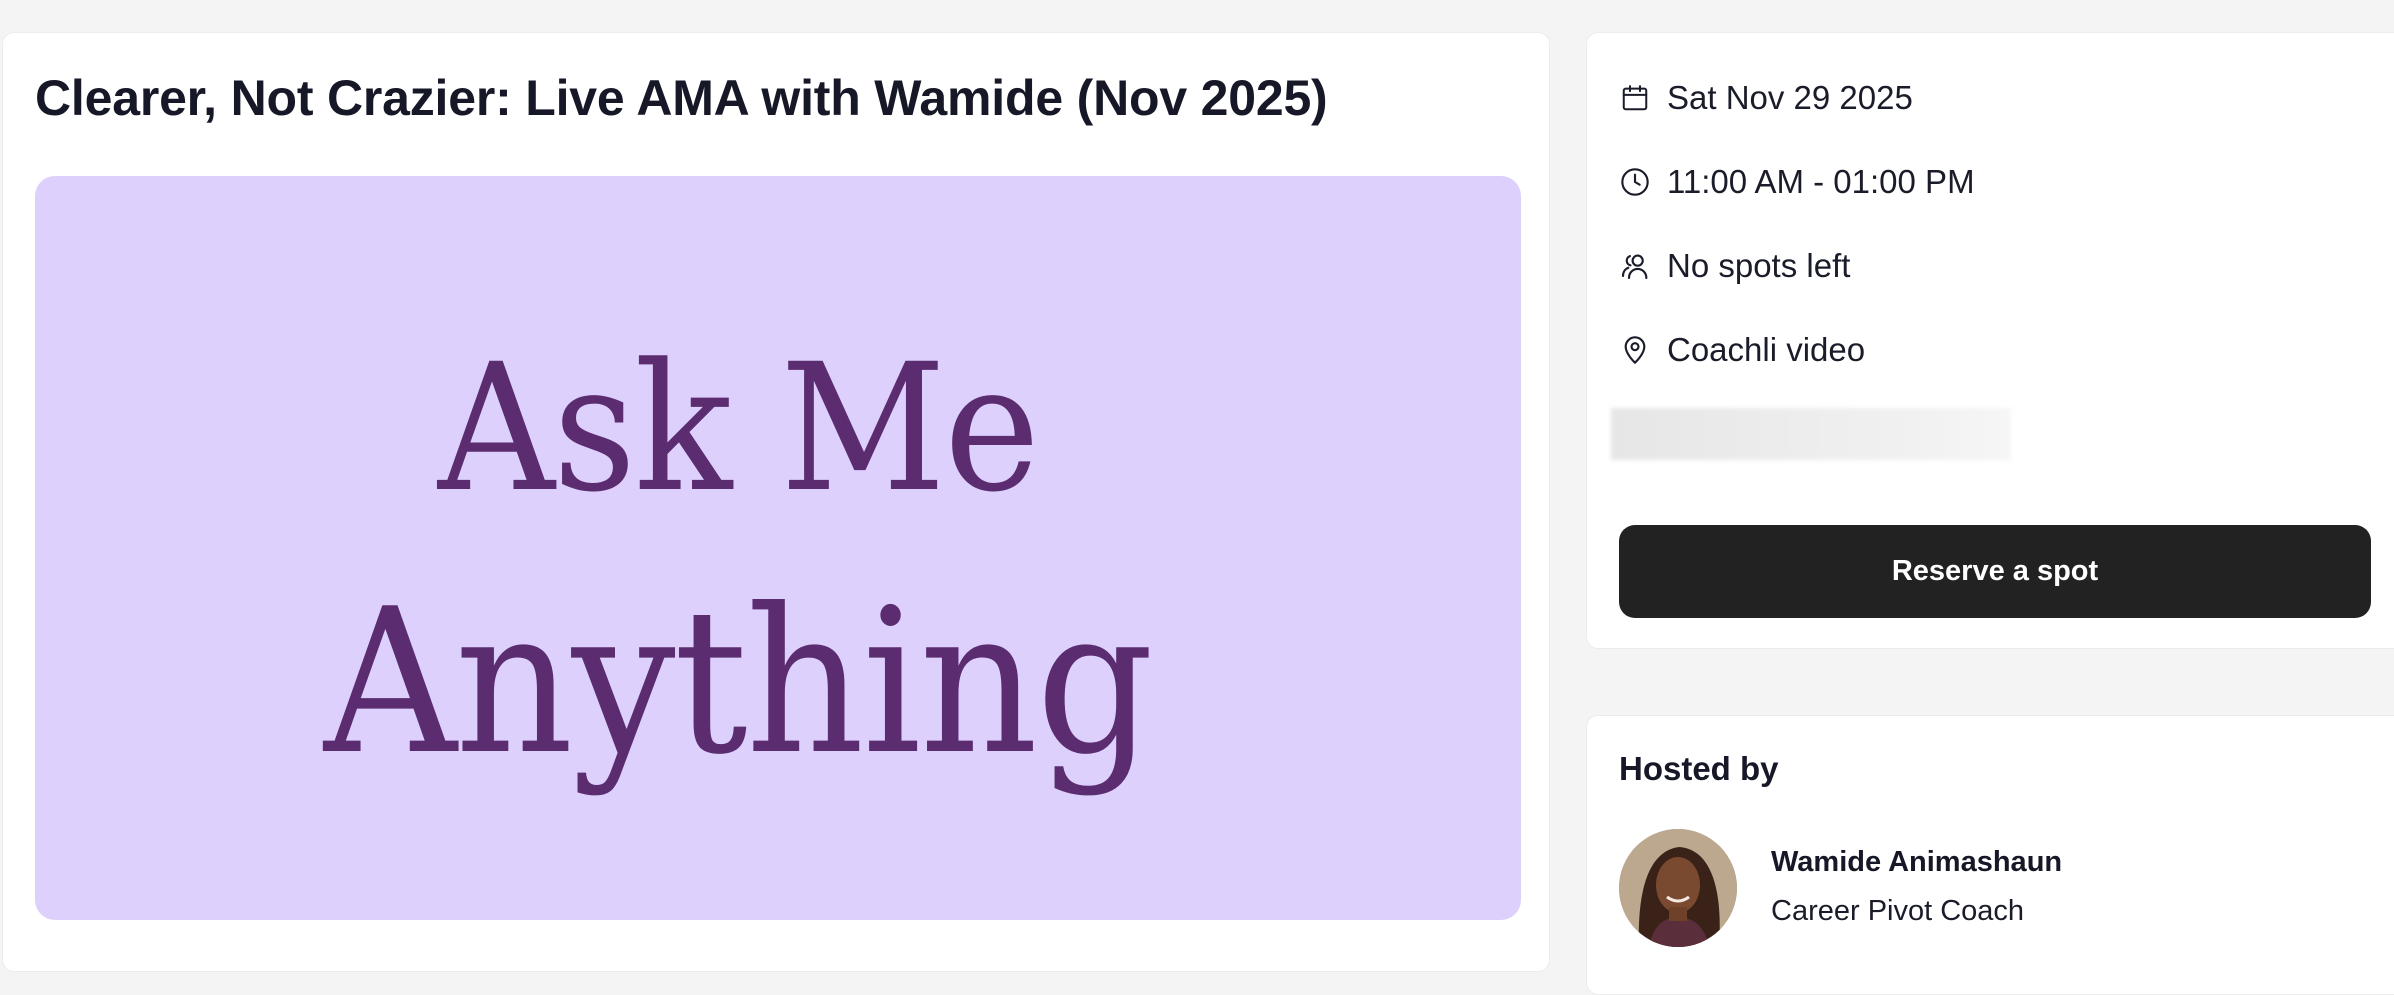 The image size is (2394, 995). I want to click on event-date-row: Sat Nov 29 2025, so click(1766, 98).